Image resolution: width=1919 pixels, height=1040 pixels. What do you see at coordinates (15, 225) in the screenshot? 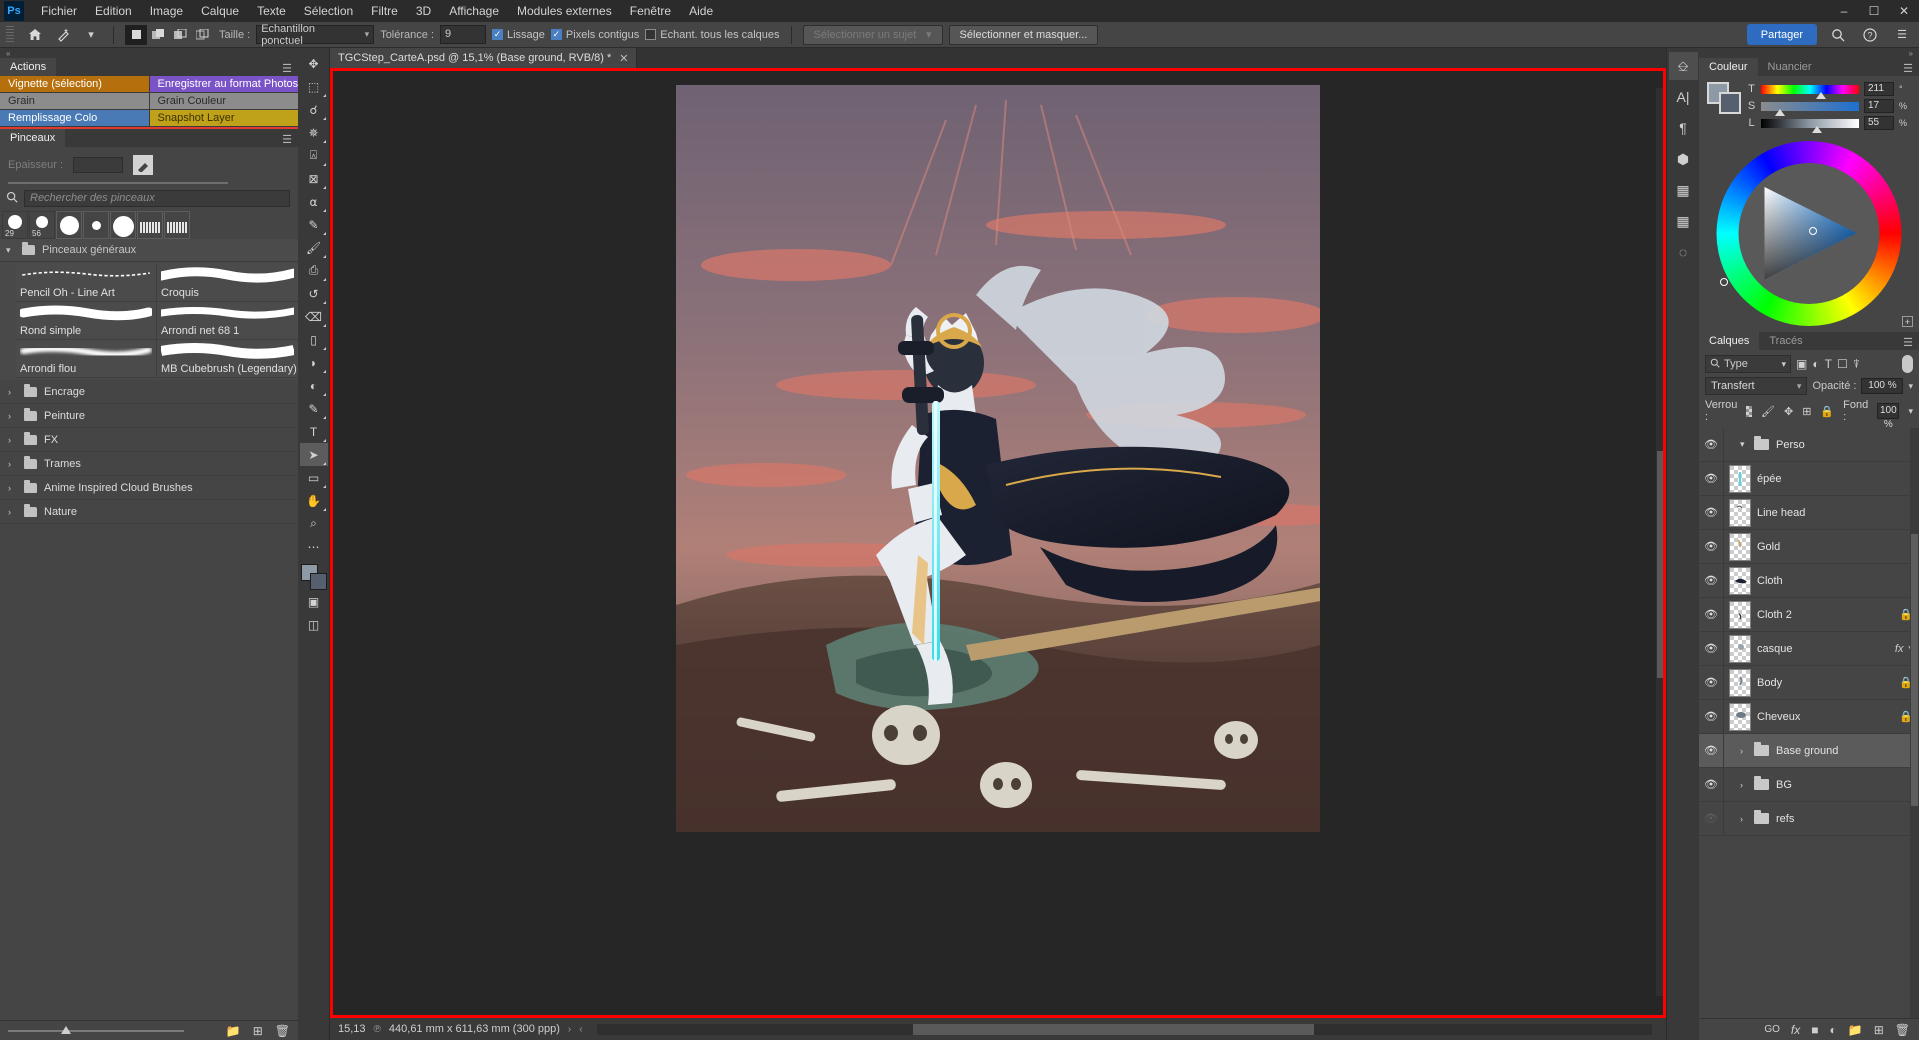
I see `brush-preset-29: 29` at bounding box center [15, 225].